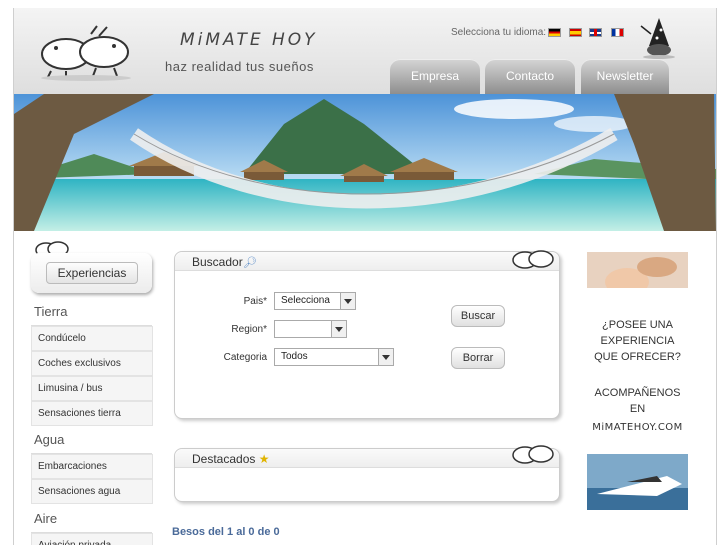 The height and width of the screenshot is (545, 727). What do you see at coordinates (255, 301) in the screenshot?
I see `country-label: Pais*` at bounding box center [255, 301].